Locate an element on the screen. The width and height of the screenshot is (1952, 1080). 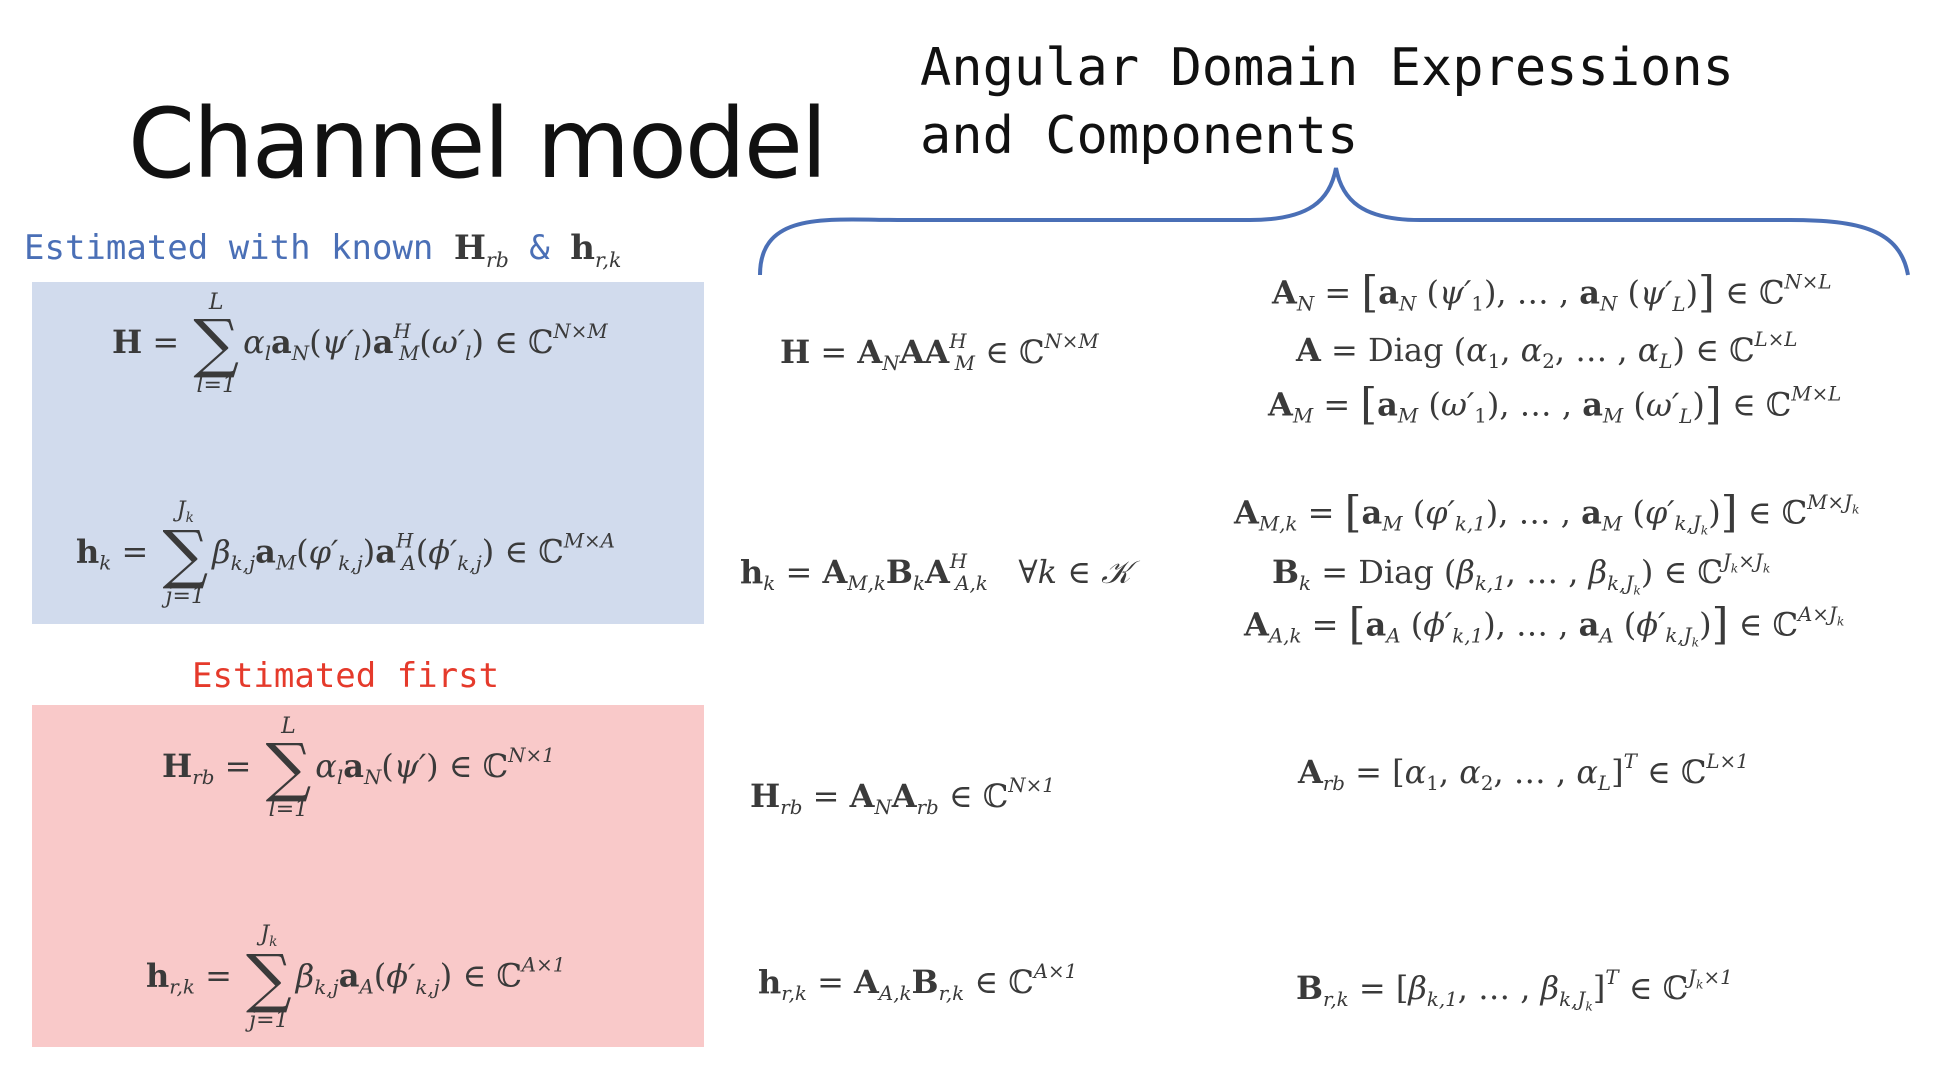
equation-hrk-sum: hr,k = Jk ∑ j=1 βk,jaA(ϕ′k,j) ∈ ℂA×1 is located at coordinates (356, 978).